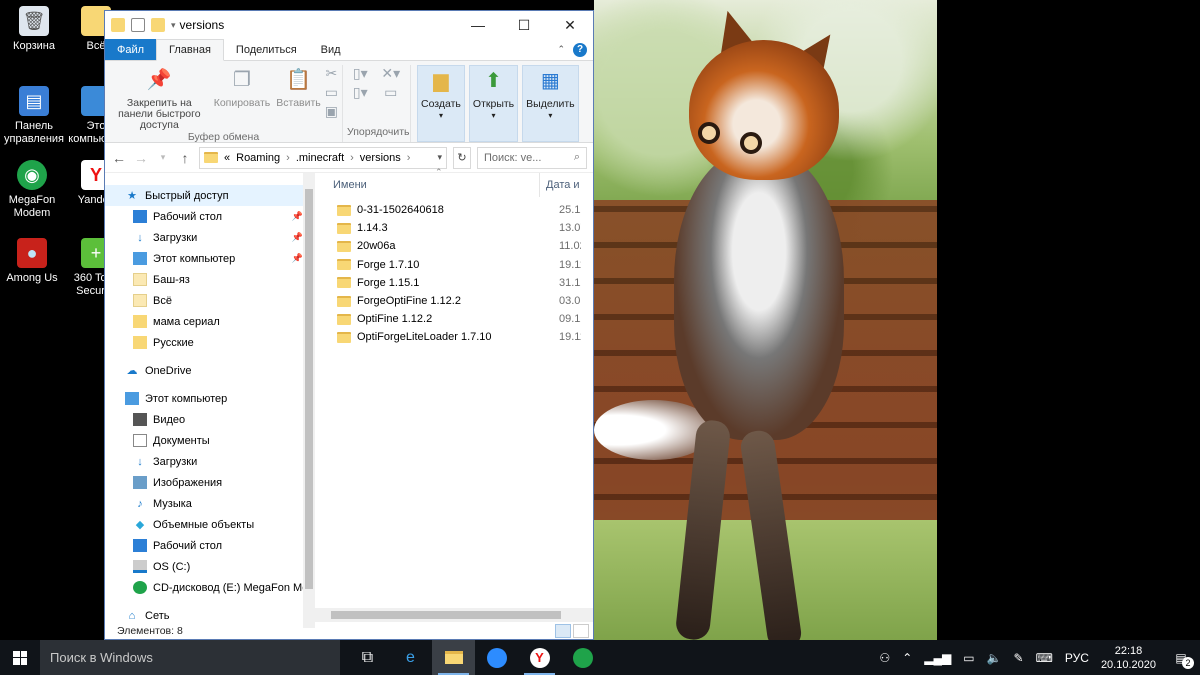  I want to click on nav-item-os-c: OS (C:), so click(210, 566).